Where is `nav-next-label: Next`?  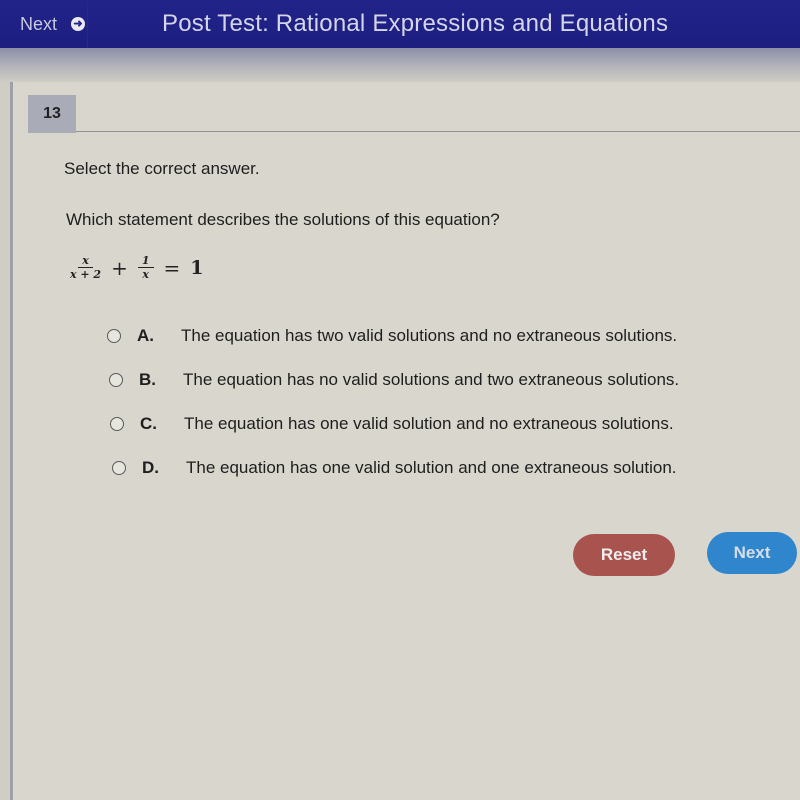 nav-next-label: Next is located at coordinates (38, 23).